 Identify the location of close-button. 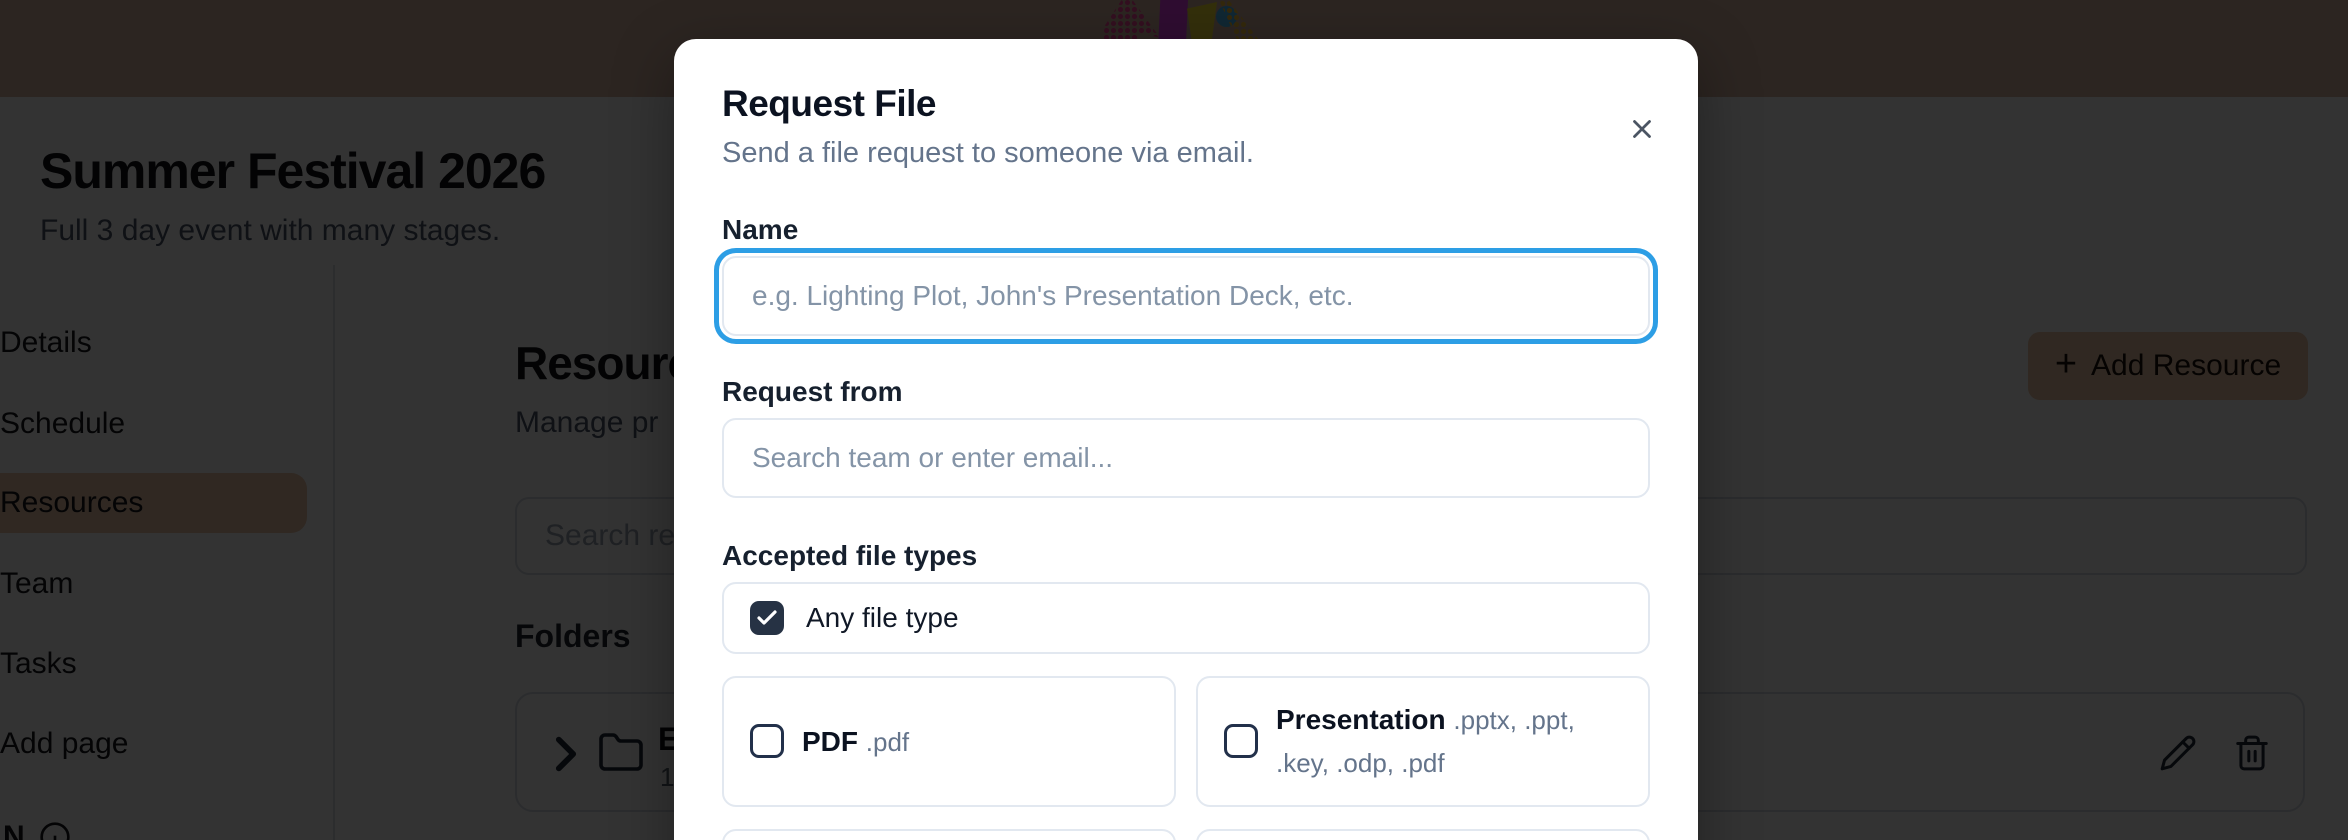
(1642, 129).